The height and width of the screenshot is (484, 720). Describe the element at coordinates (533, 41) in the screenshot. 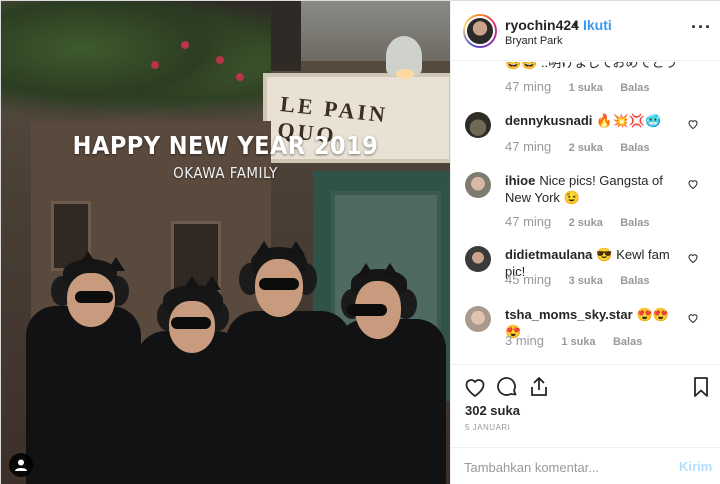

I see `post-location: Bryant Park` at that location.